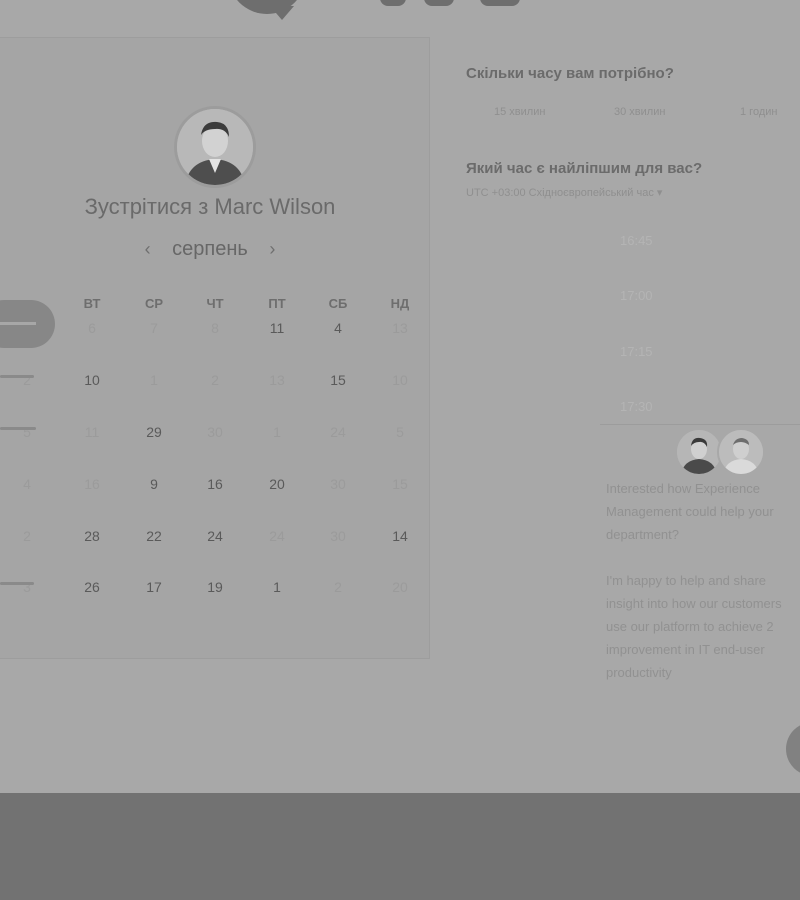 The height and width of the screenshot is (900, 800). What do you see at coordinates (400, 536) in the screenshot?
I see `calendar-day: 14` at bounding box center [400, 536].